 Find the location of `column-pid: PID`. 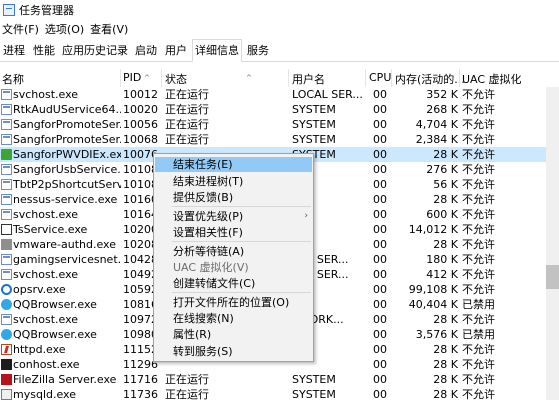

column-pid: PID is located at coordinates (132, 77).